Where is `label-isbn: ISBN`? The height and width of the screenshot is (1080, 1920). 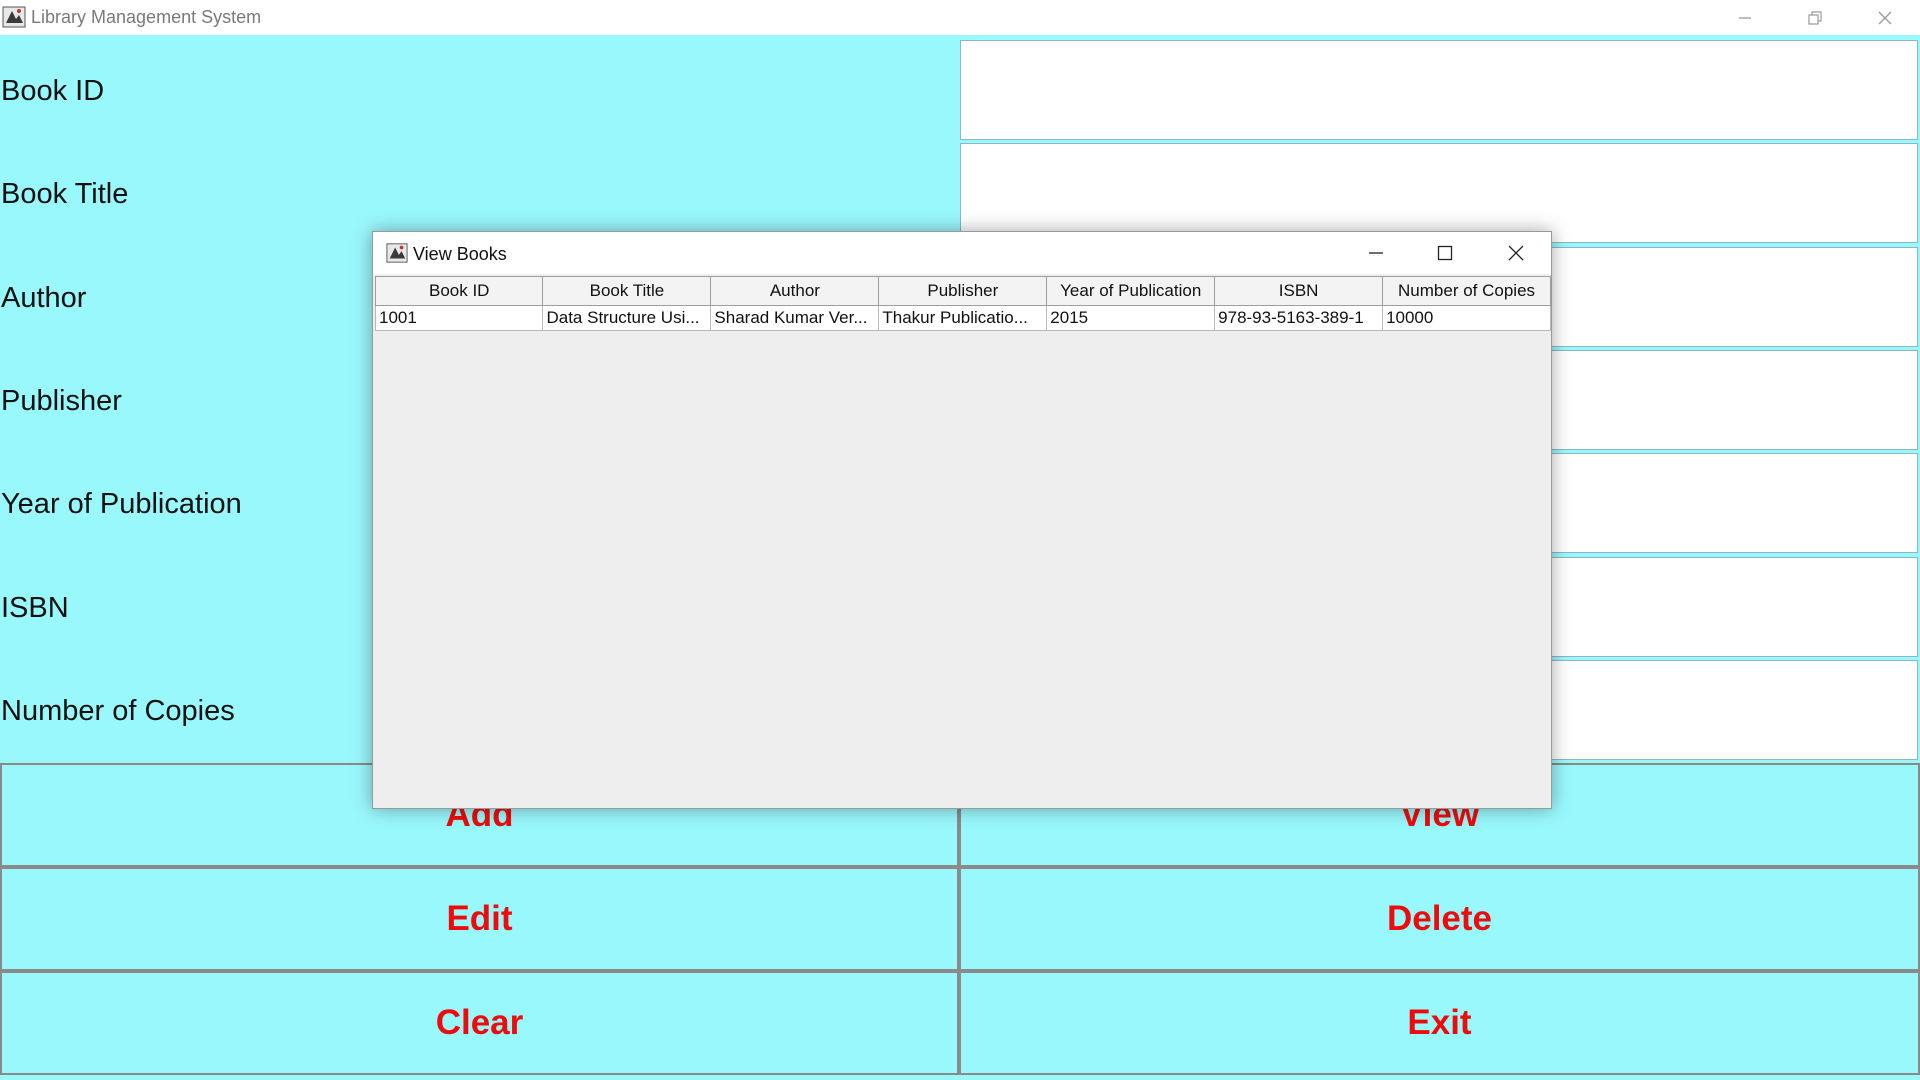 label-isbn: ISBN is located at coordinates (35, 608).